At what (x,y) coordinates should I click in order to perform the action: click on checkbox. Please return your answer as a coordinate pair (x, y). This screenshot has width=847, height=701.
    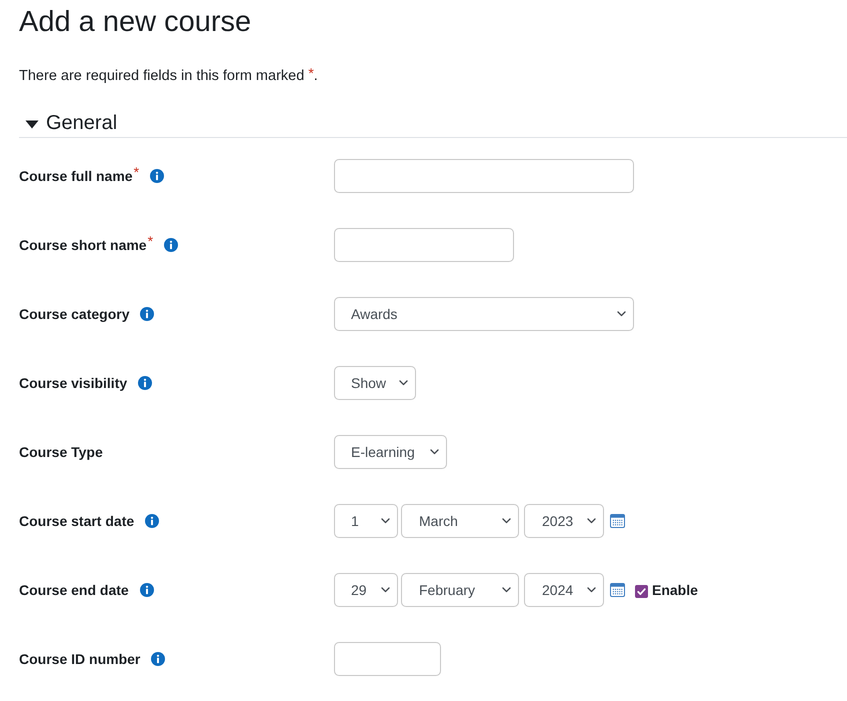
    Looking at the image, I should click on (641, 591).